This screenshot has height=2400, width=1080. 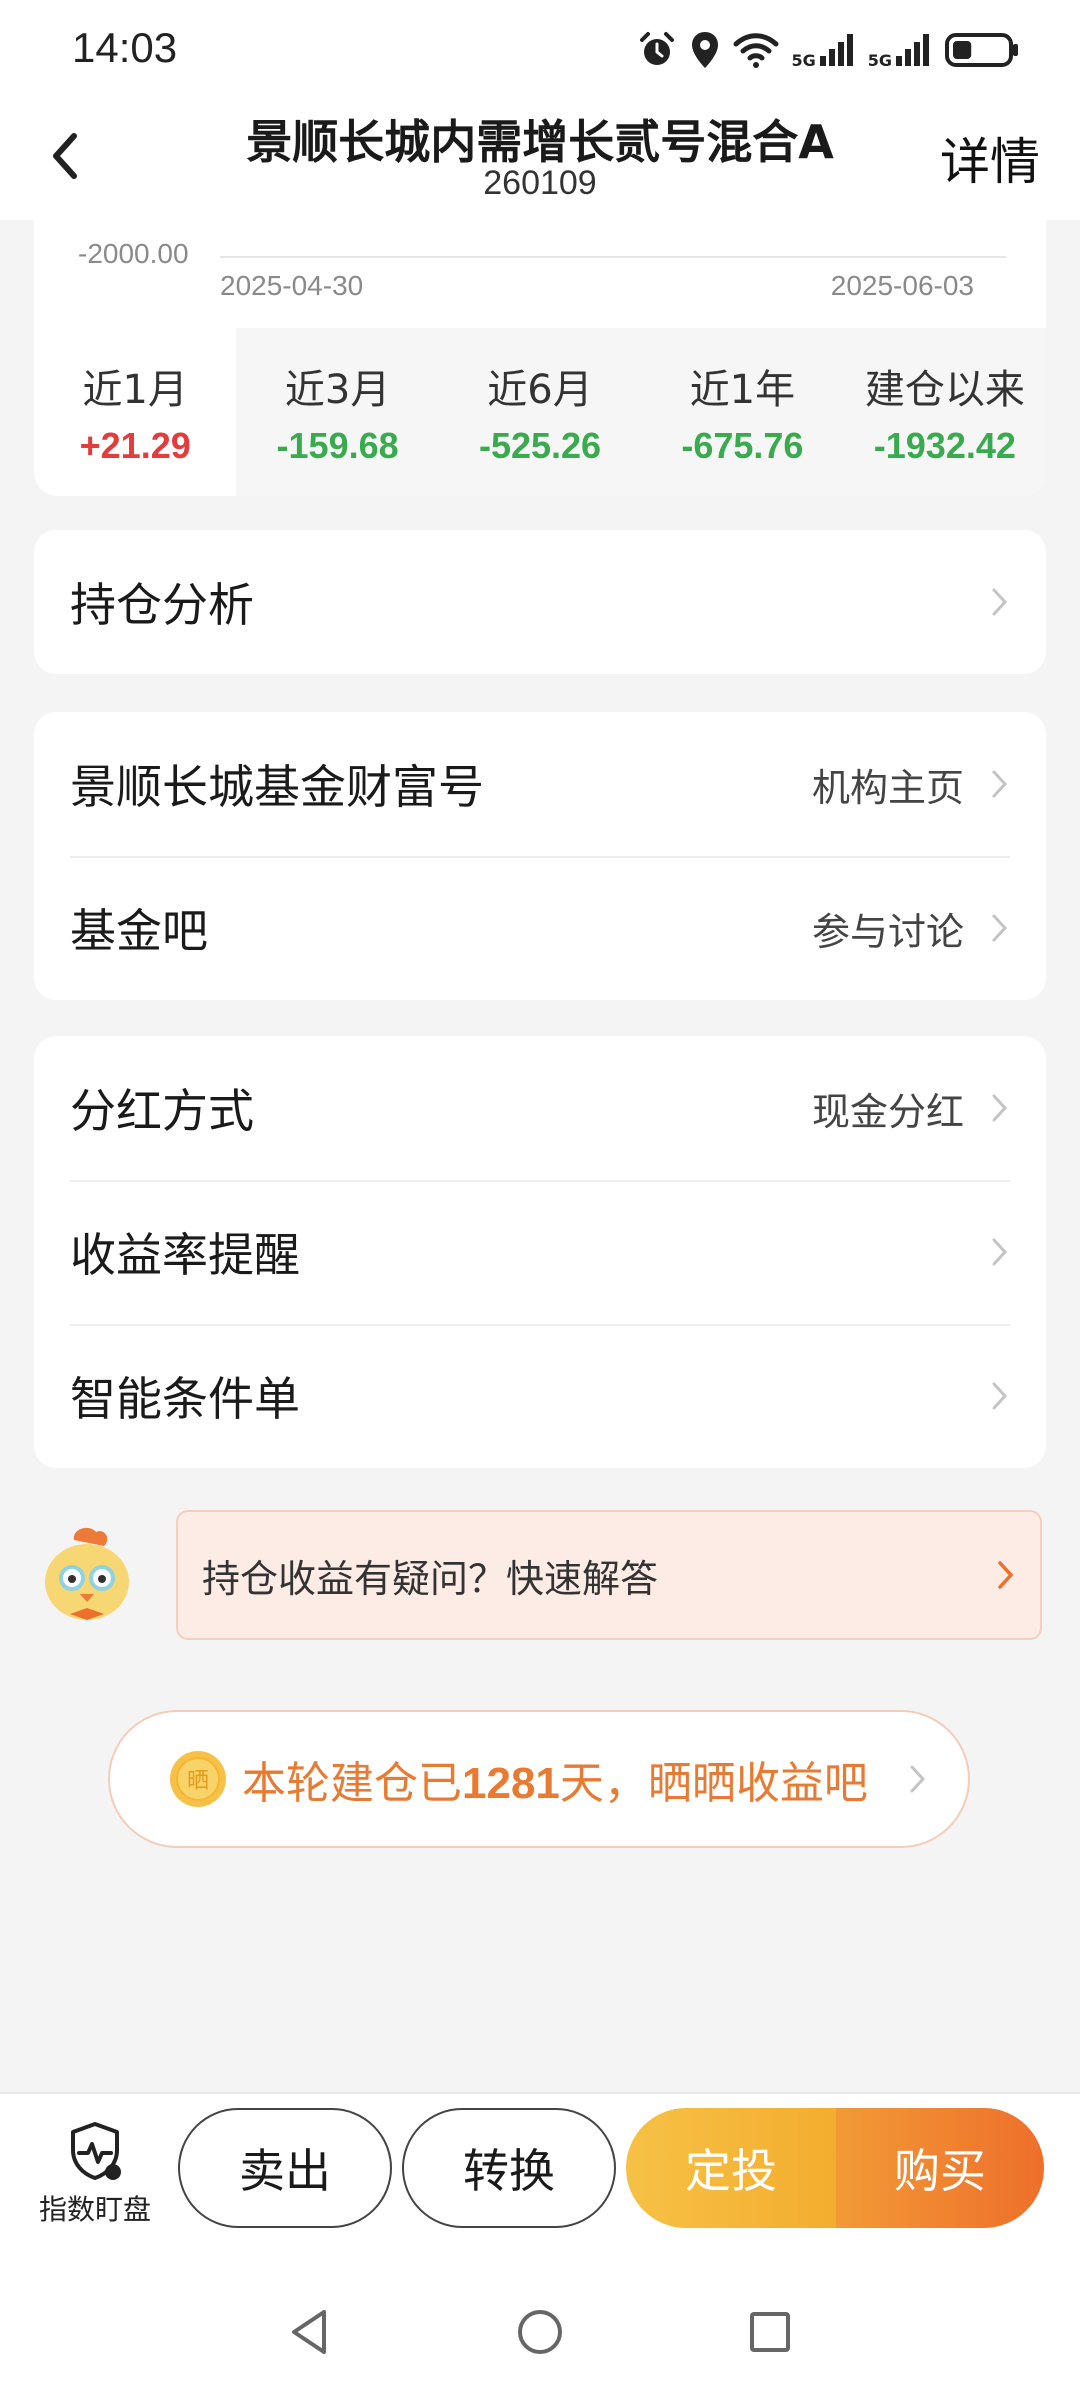 What do you see at coordinates (540, 1108) in the screenshot?
I see `dividend-method-row: 分红方式 现金分红` at bounding box center [540, 1108].